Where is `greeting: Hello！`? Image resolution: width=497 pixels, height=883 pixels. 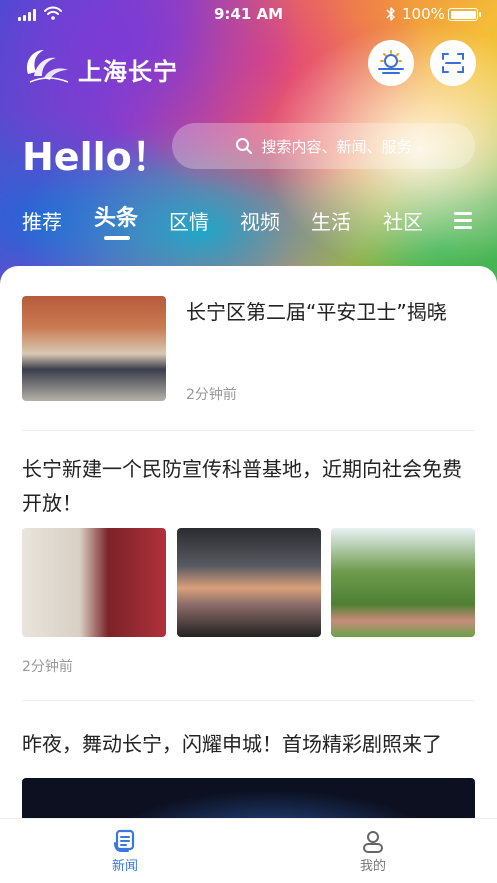
greeting: Hello！ is located at coordinates (96, 157).